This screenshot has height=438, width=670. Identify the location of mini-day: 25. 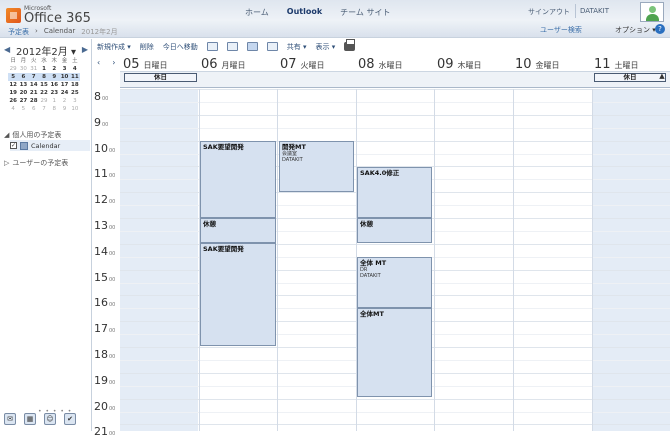
(75, 93).